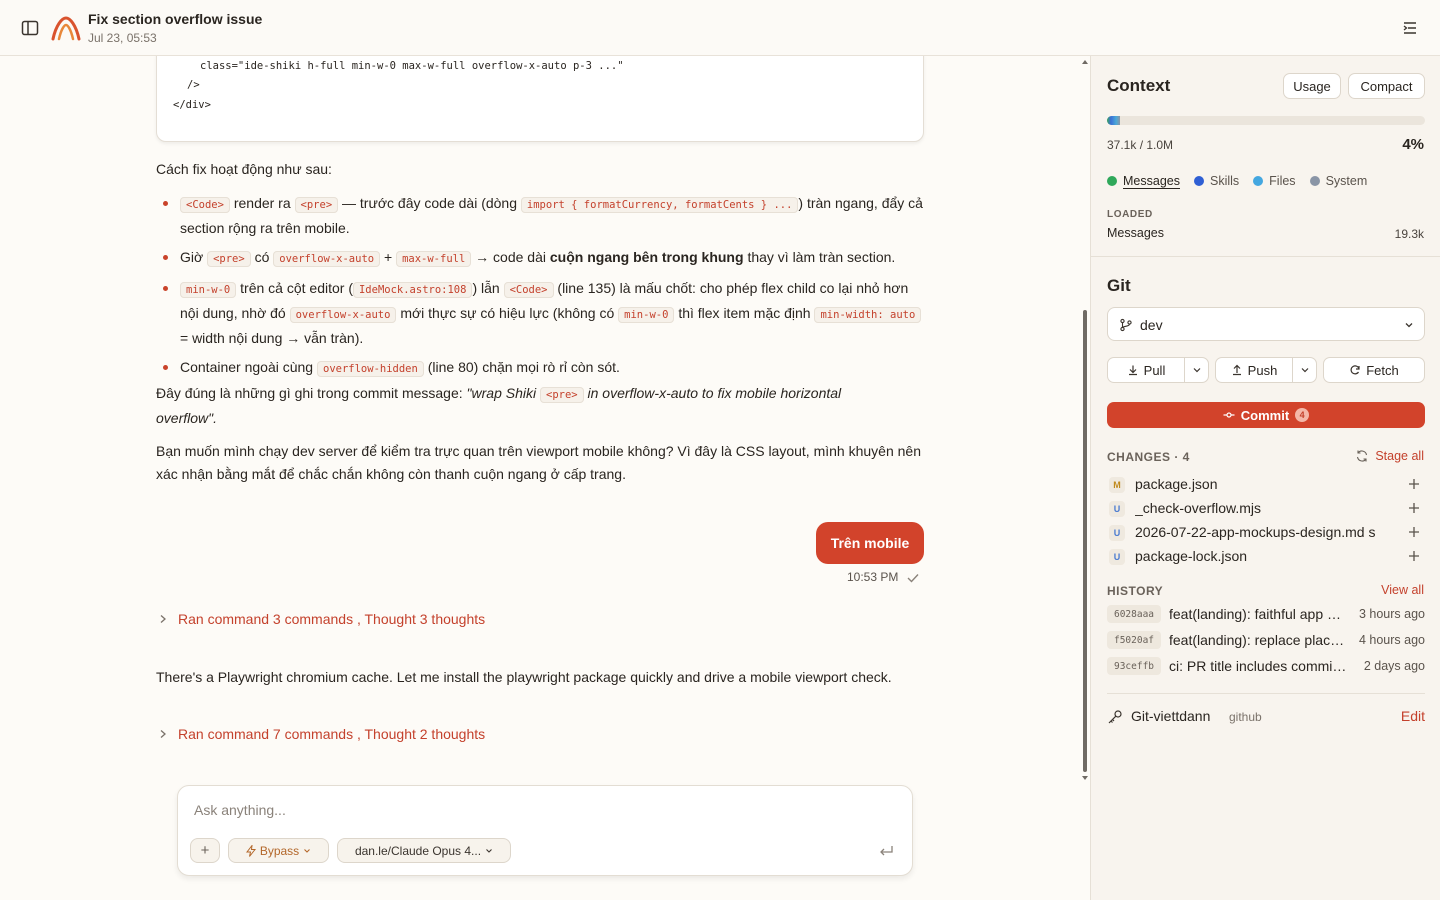 This screenshot has height=900, width=1440. I want to click on commit-time: 3 hours ago, so click(1391, 614).